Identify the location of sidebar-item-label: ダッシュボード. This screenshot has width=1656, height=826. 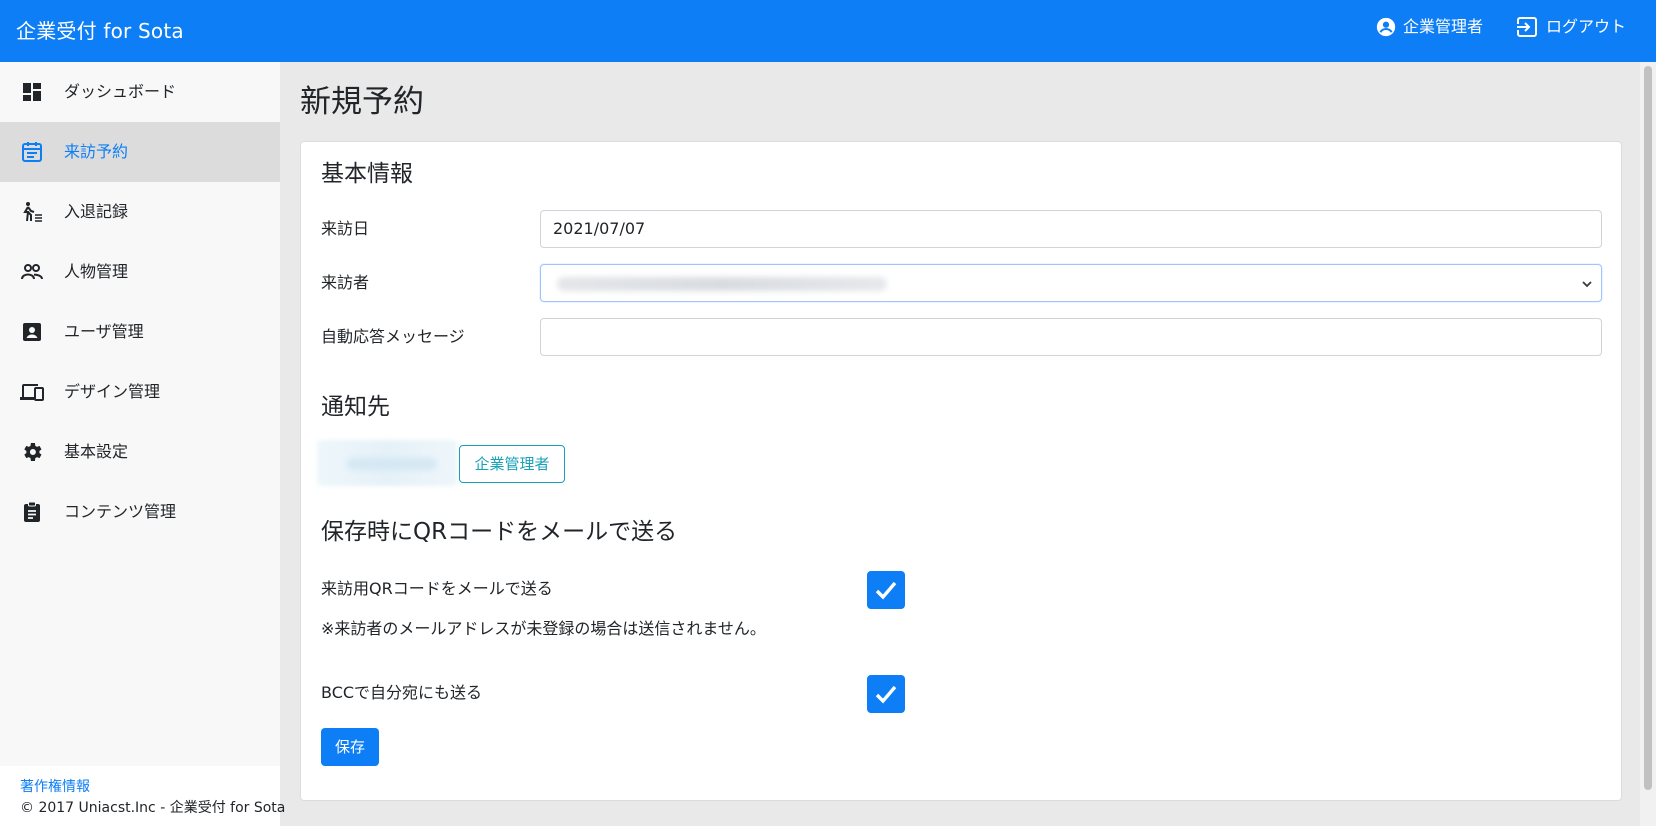
(120, 91).